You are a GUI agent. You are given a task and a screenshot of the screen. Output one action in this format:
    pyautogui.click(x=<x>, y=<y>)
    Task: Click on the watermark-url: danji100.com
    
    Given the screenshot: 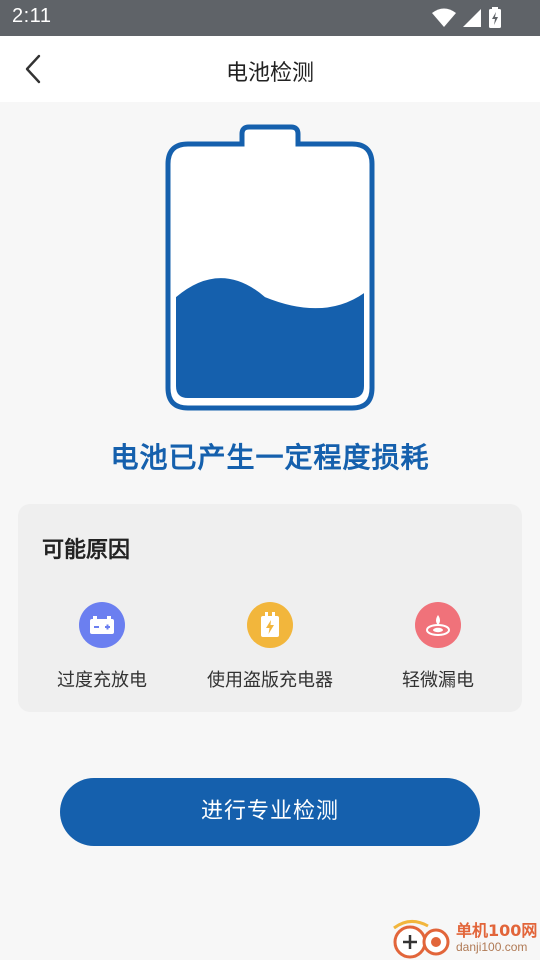 What is the action you would take?
    pyautogui.click(x=492, y=947)
    